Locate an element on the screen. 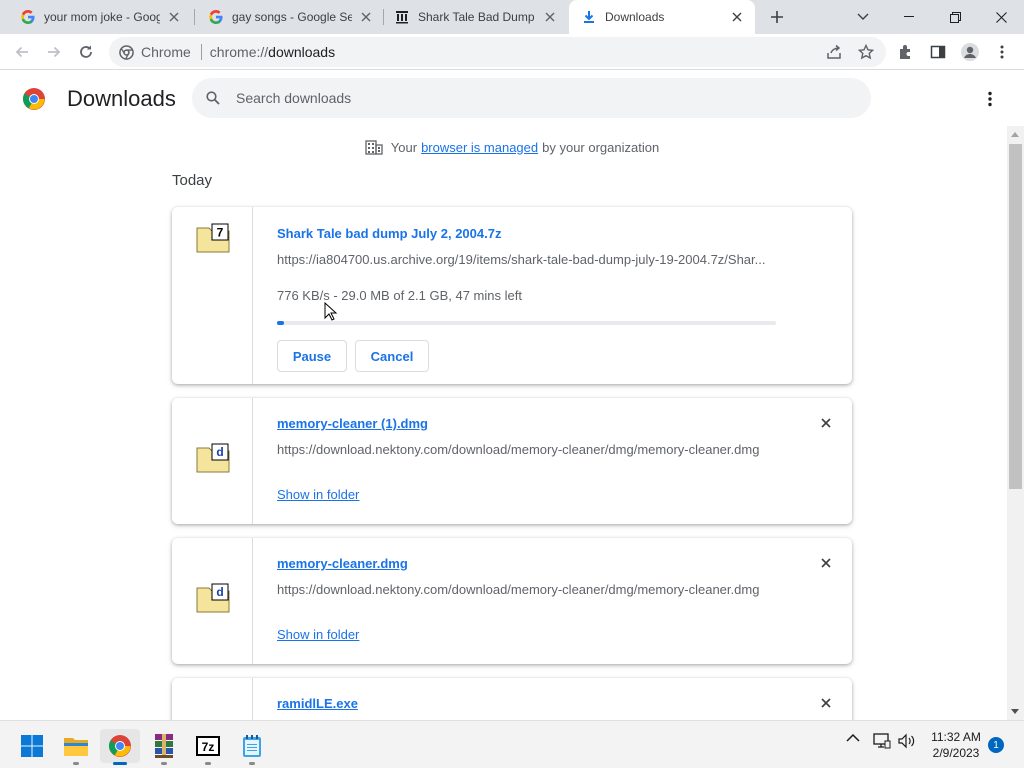 The width and height of the screenshot is (1024, 768). scrollbar-thumb is located at coordinates (1015, 316).